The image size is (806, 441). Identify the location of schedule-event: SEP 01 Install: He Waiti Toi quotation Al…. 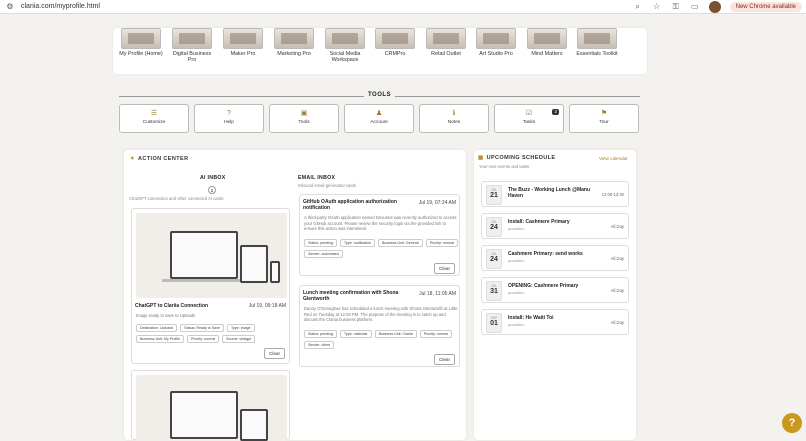
(555, 322).